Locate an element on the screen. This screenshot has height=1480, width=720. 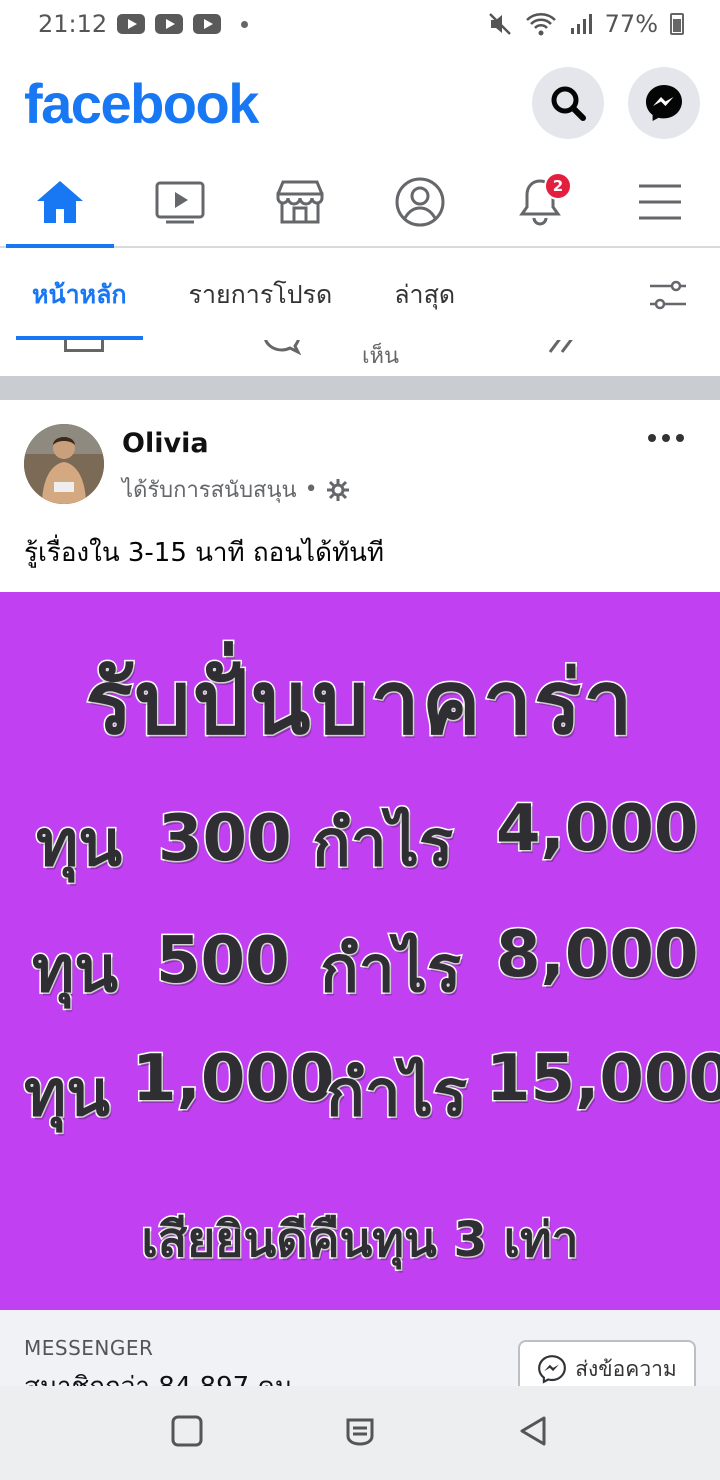
previous-post-actions: เห็น is located at coordinates (360, 358).